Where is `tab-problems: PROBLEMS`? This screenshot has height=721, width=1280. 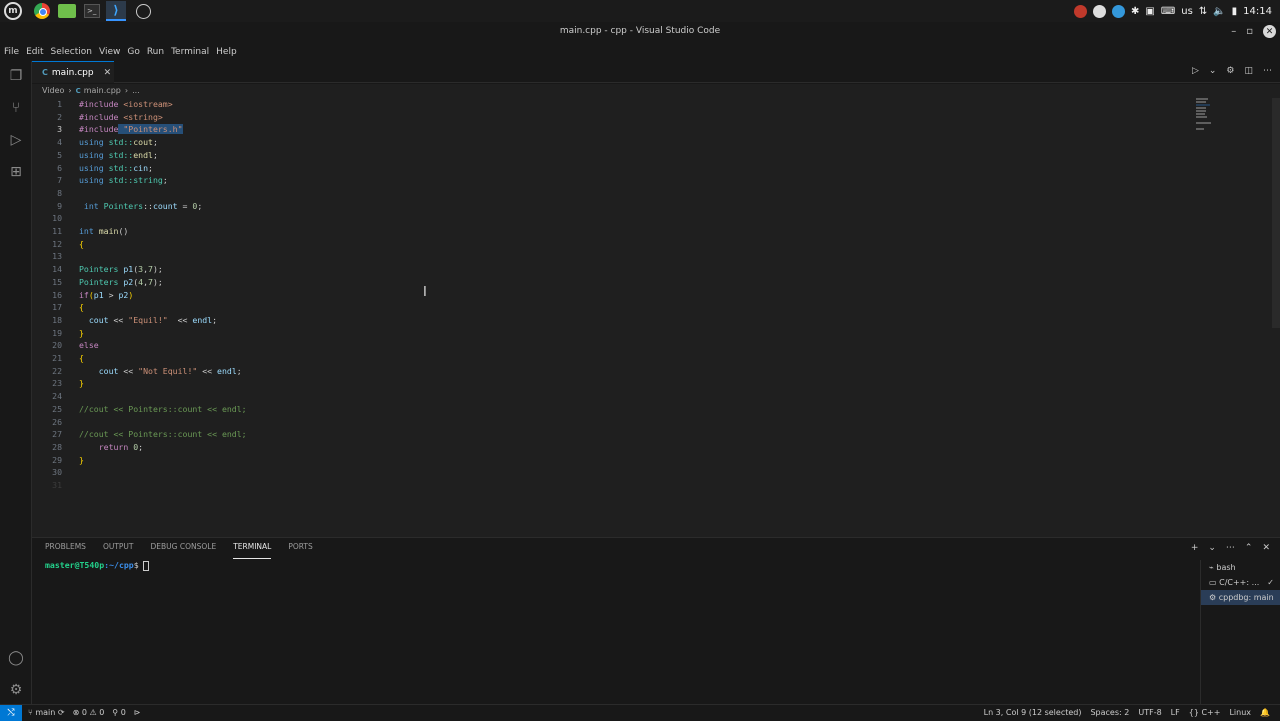 tab-problems: PROBLEMS is located at coordinates (65, 551).